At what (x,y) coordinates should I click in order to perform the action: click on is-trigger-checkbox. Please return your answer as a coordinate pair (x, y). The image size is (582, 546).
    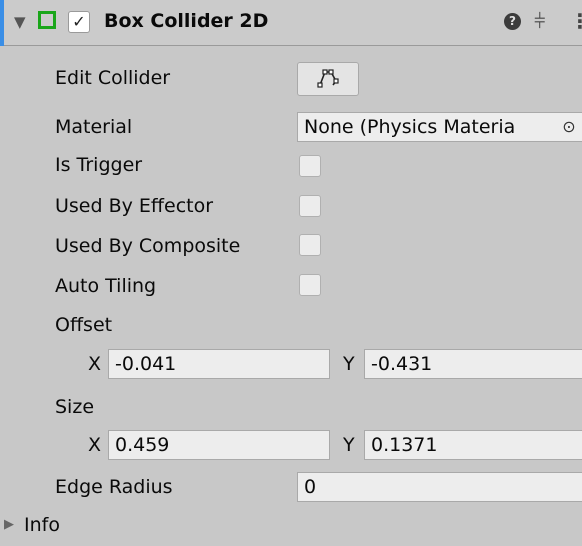
    Looking at the image, I should click on (310, 166).